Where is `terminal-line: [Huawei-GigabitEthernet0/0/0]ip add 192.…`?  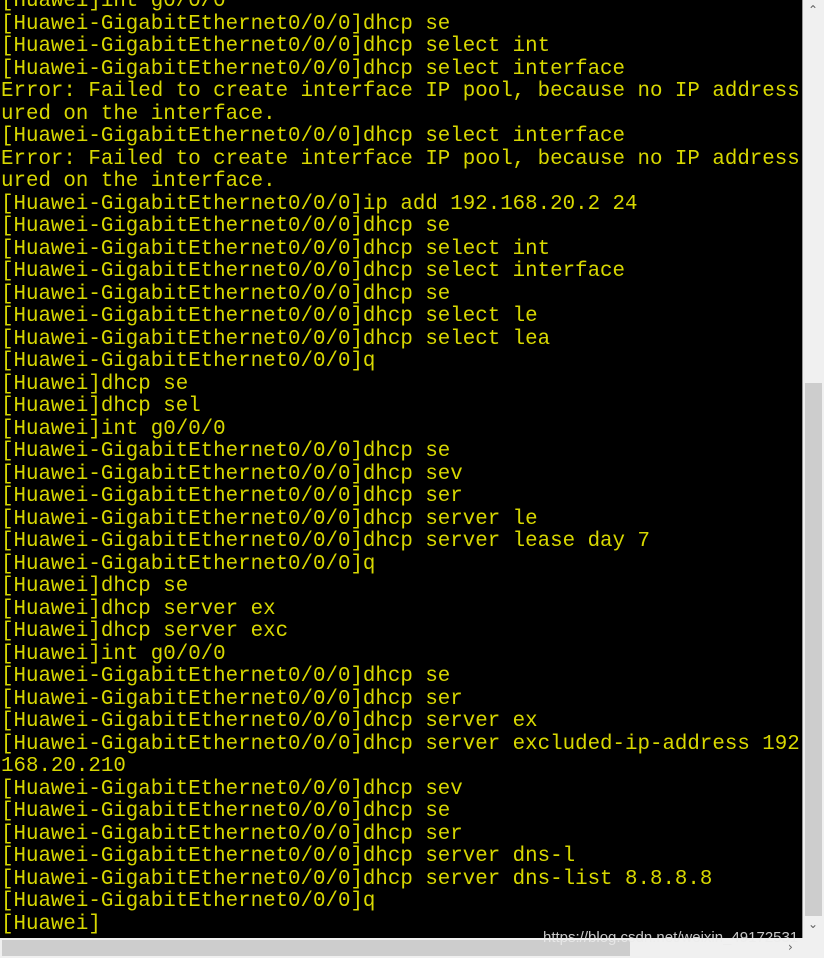 terminal-line: [Huawei-GigabitEthernet0/0/0]ip add 192.… is located at coordinates (319, 204).